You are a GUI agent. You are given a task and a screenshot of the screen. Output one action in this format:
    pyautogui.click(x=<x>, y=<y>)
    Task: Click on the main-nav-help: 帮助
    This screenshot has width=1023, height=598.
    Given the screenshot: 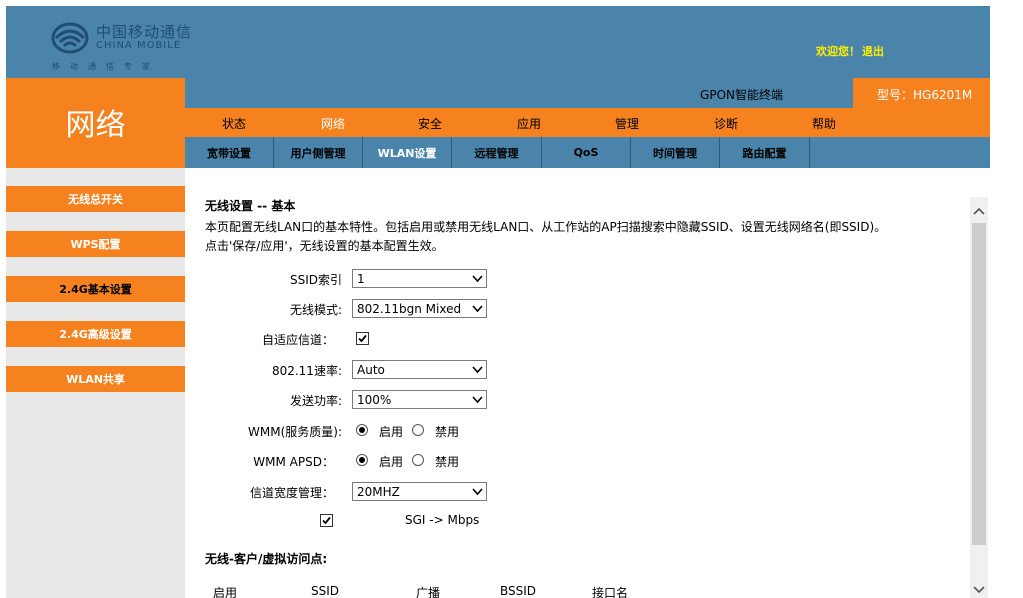 What is the action you would take?
    pyautogui.click(x=824, y=123)
    